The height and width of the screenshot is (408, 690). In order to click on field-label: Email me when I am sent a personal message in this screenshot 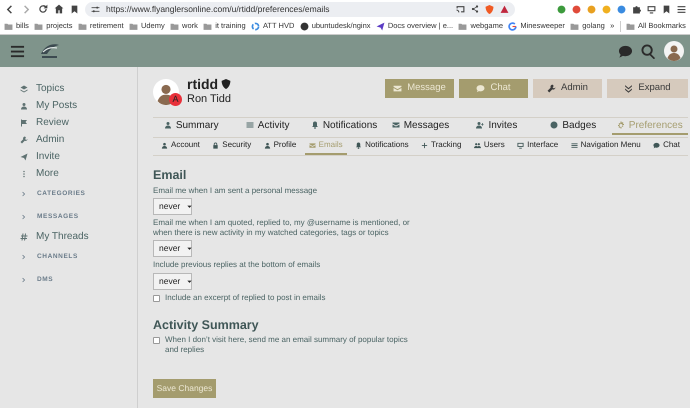, I will do `click(235, 191)`.